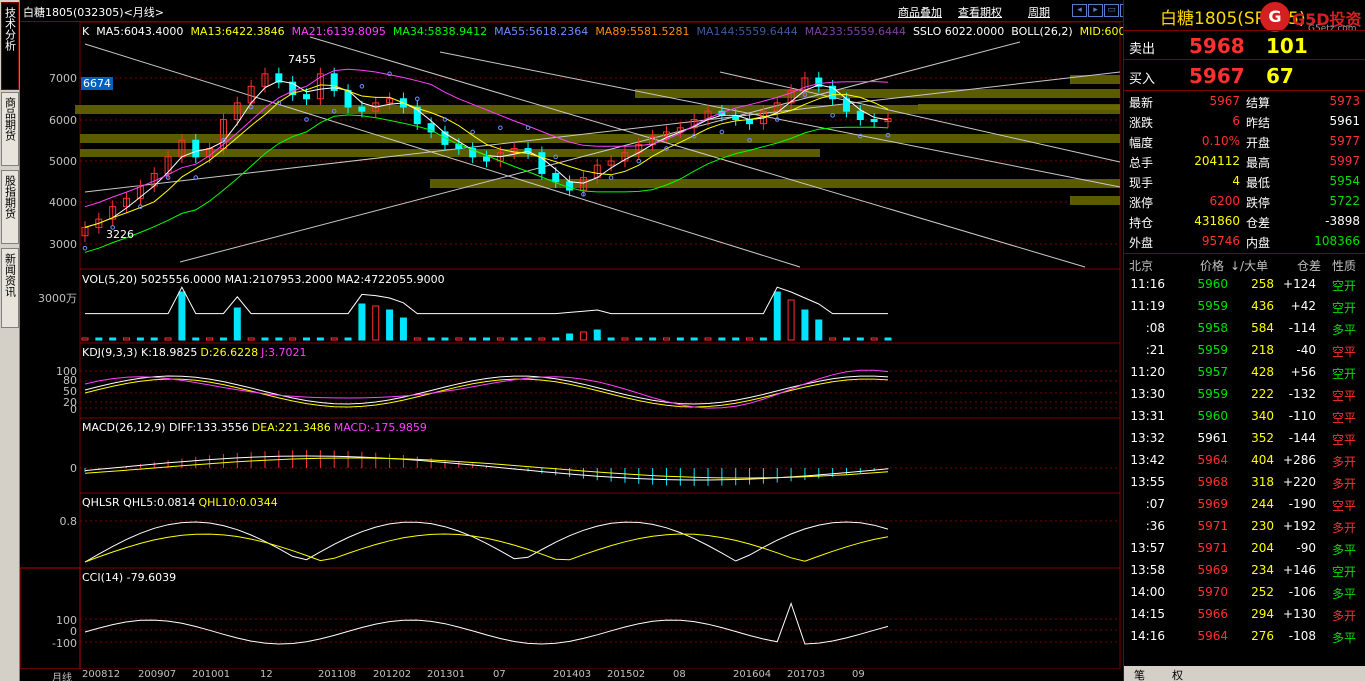 The width and height of the screenshot is (1365, 681). What do you see at coordinates (1262, 504) in the screenshot?
I see `tick-volume: 244` at bounding box center [1262, 504].